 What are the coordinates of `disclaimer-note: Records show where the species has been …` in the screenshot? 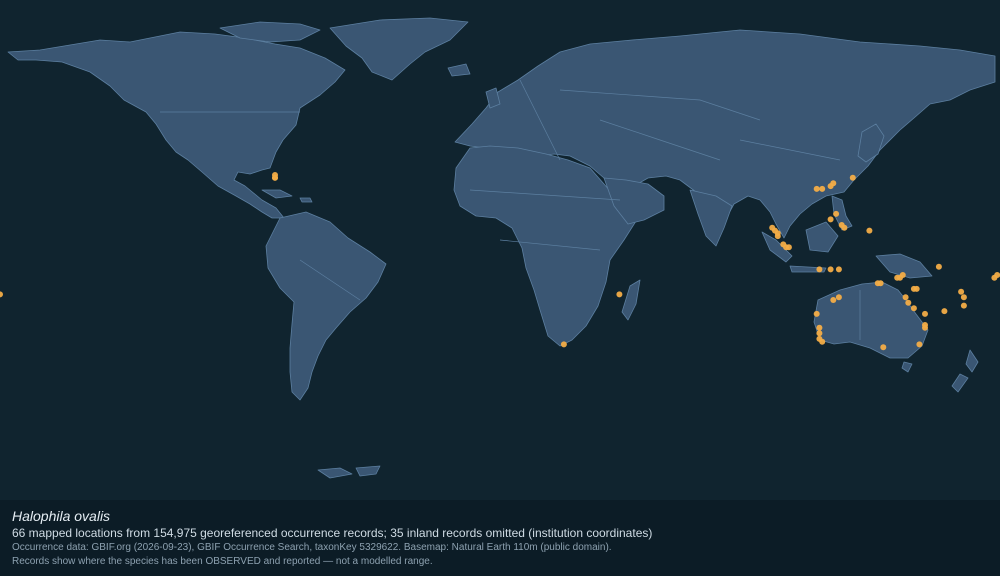 It's located at (222, 561).